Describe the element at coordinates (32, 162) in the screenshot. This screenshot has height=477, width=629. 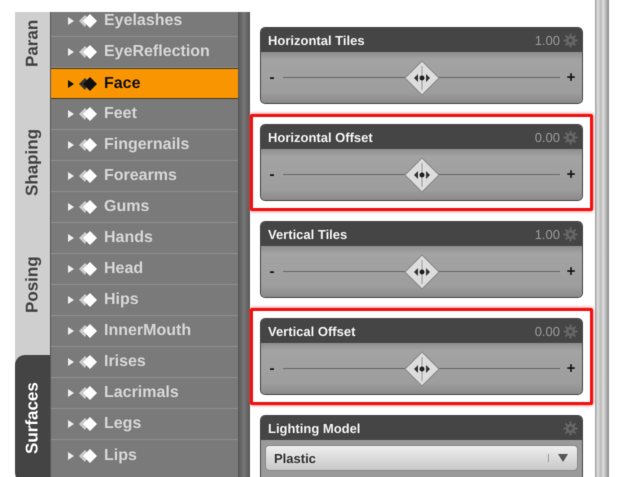
I see `side-tab: Shaping` at that location.